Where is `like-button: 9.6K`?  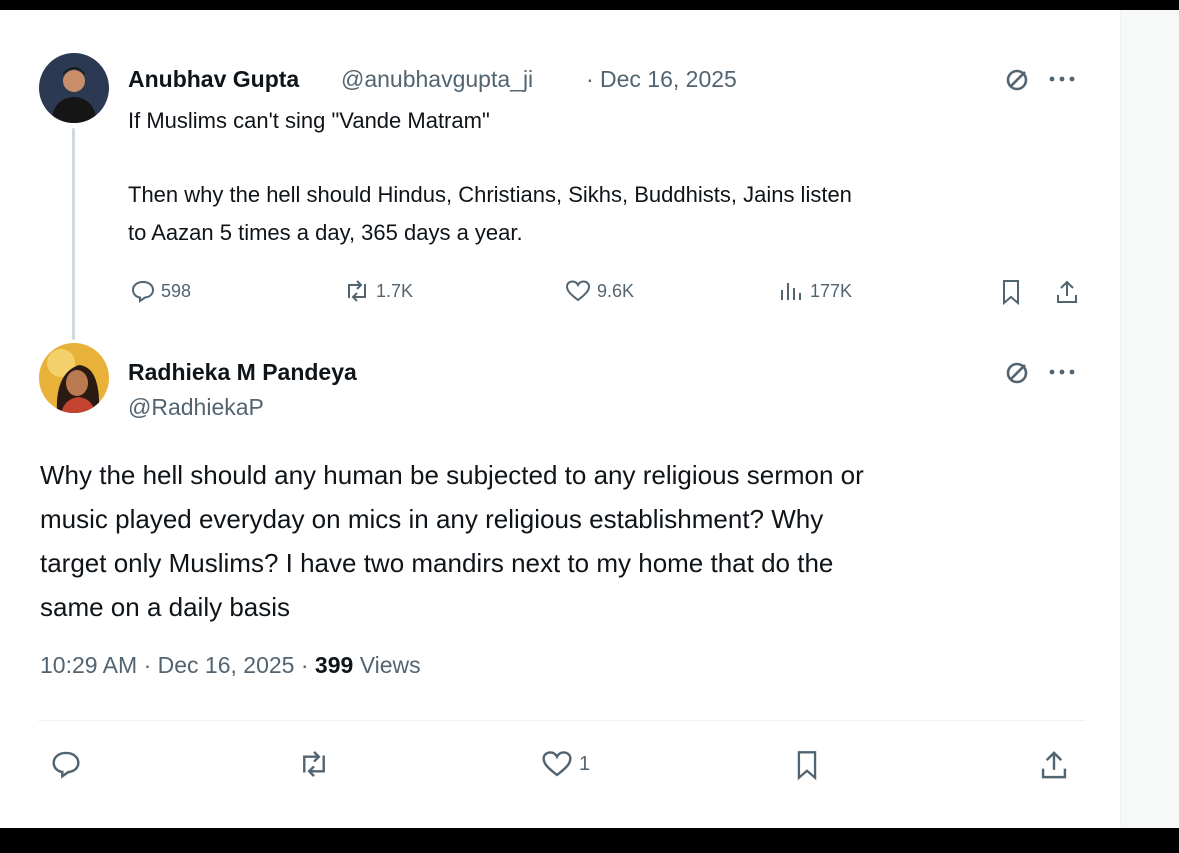 like-button: 9.6K is located at coordinates (599, 291).